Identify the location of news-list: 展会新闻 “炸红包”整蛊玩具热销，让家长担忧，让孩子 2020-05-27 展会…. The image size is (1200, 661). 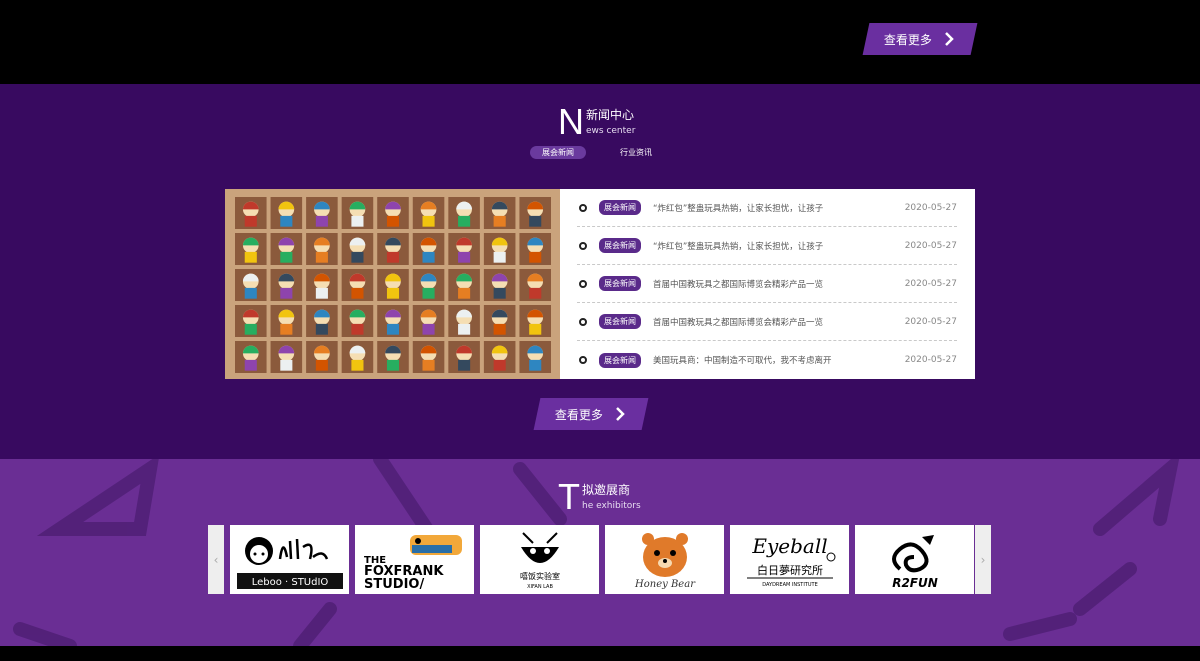
(767, 284).